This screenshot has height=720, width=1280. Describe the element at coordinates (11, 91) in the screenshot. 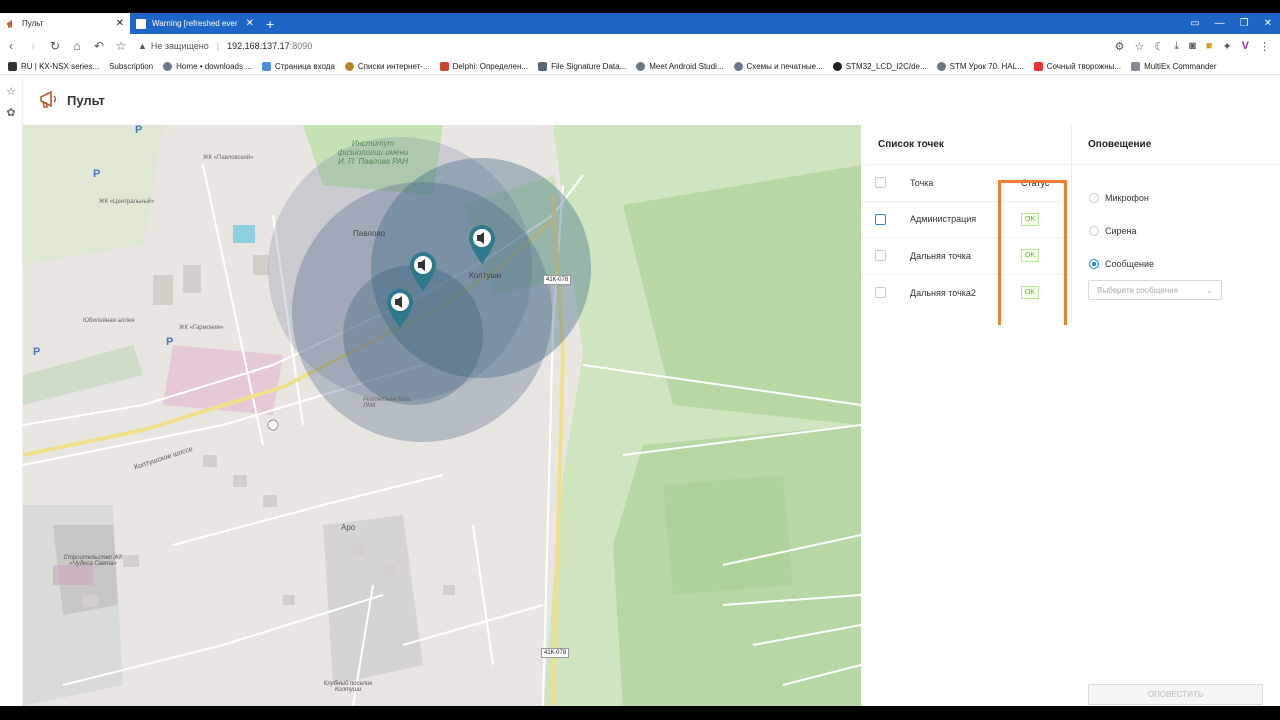

I see `bookmarks-panel-icon: ☆` at that location.